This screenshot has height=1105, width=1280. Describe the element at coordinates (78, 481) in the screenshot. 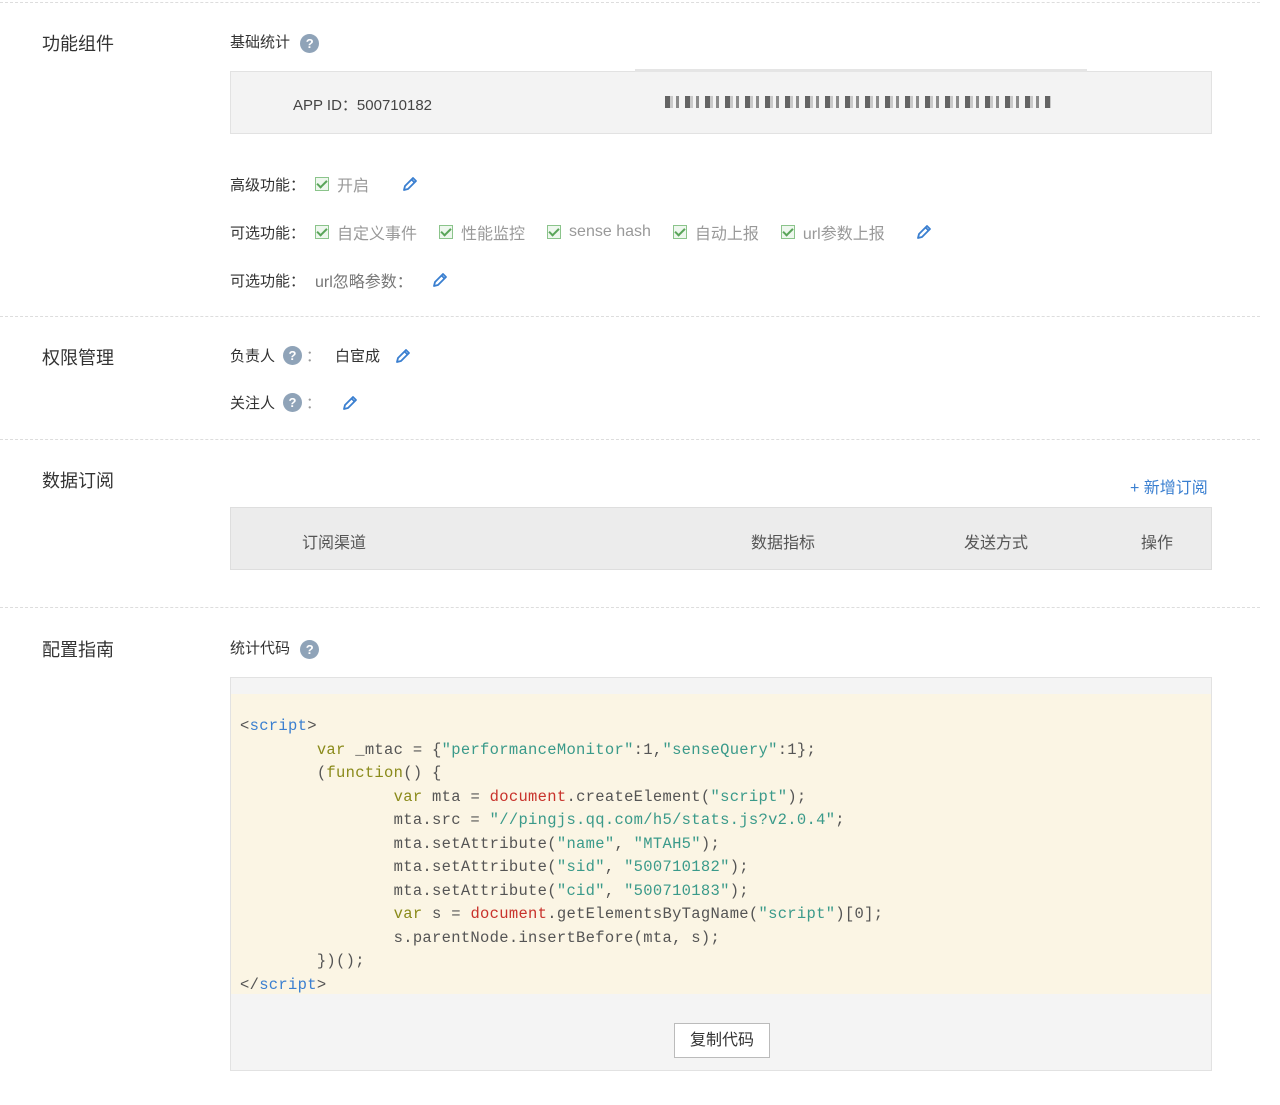

I see `section-title-subscription: 数据订阅` at that location.